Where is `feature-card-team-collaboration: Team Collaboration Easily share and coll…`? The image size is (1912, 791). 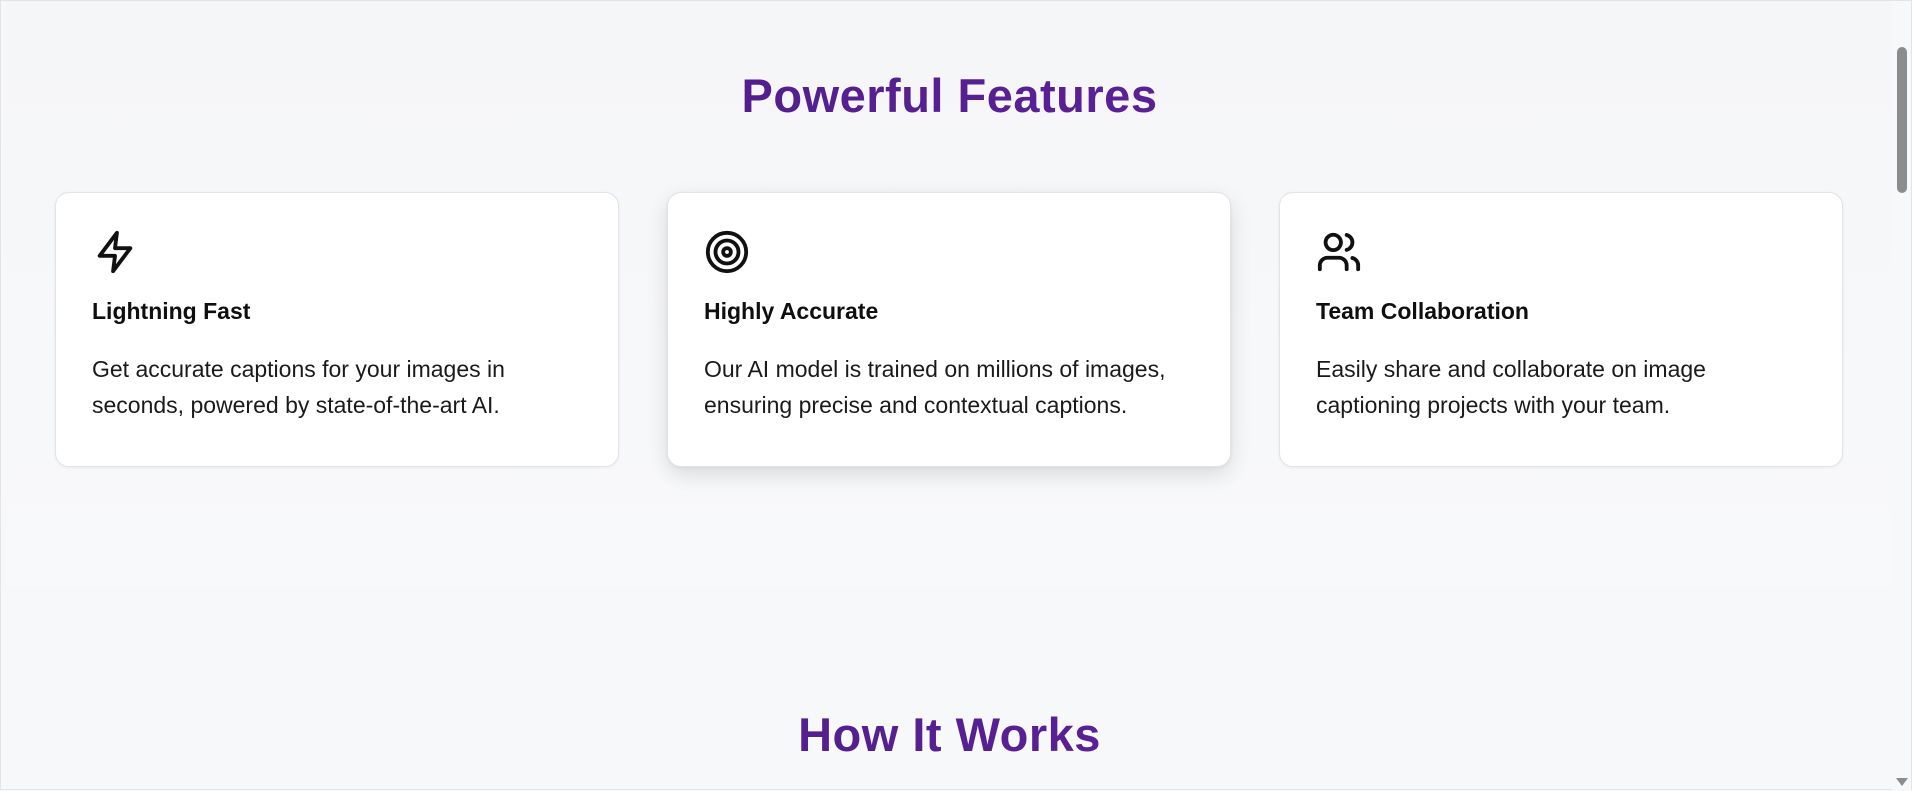 feature-card-team-collaboration: Team Collaboration Easily share and coll… is located at coordinates (1561, 329).